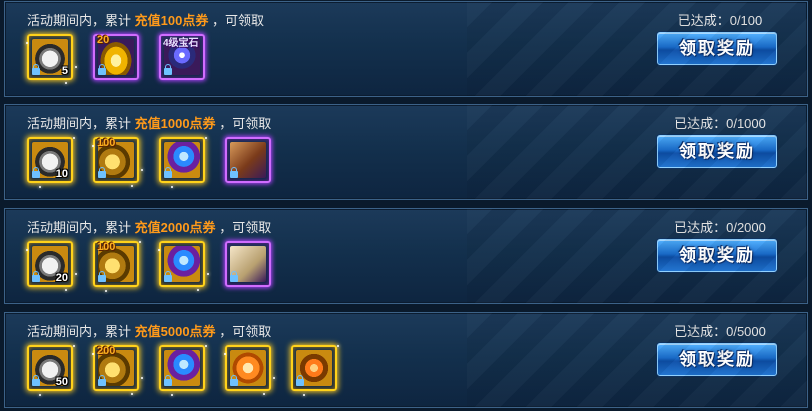 Image resolution: width=812 pixels, height=411 pixels. Describe the element at coordinates (175, 227) in the screenshot. I see `recharge-amount: 充值2000点券` at that location.